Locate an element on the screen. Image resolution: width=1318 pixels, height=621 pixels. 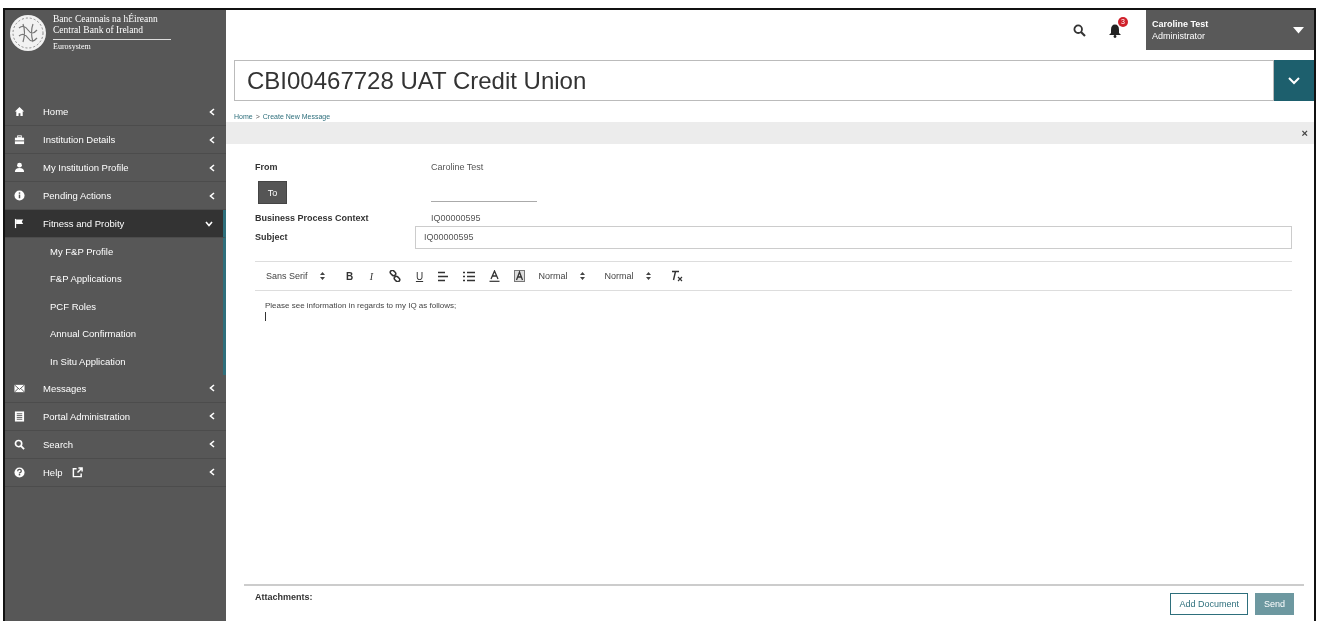
format-dropdown: Sans Serif is located at coordinates (295, 276).